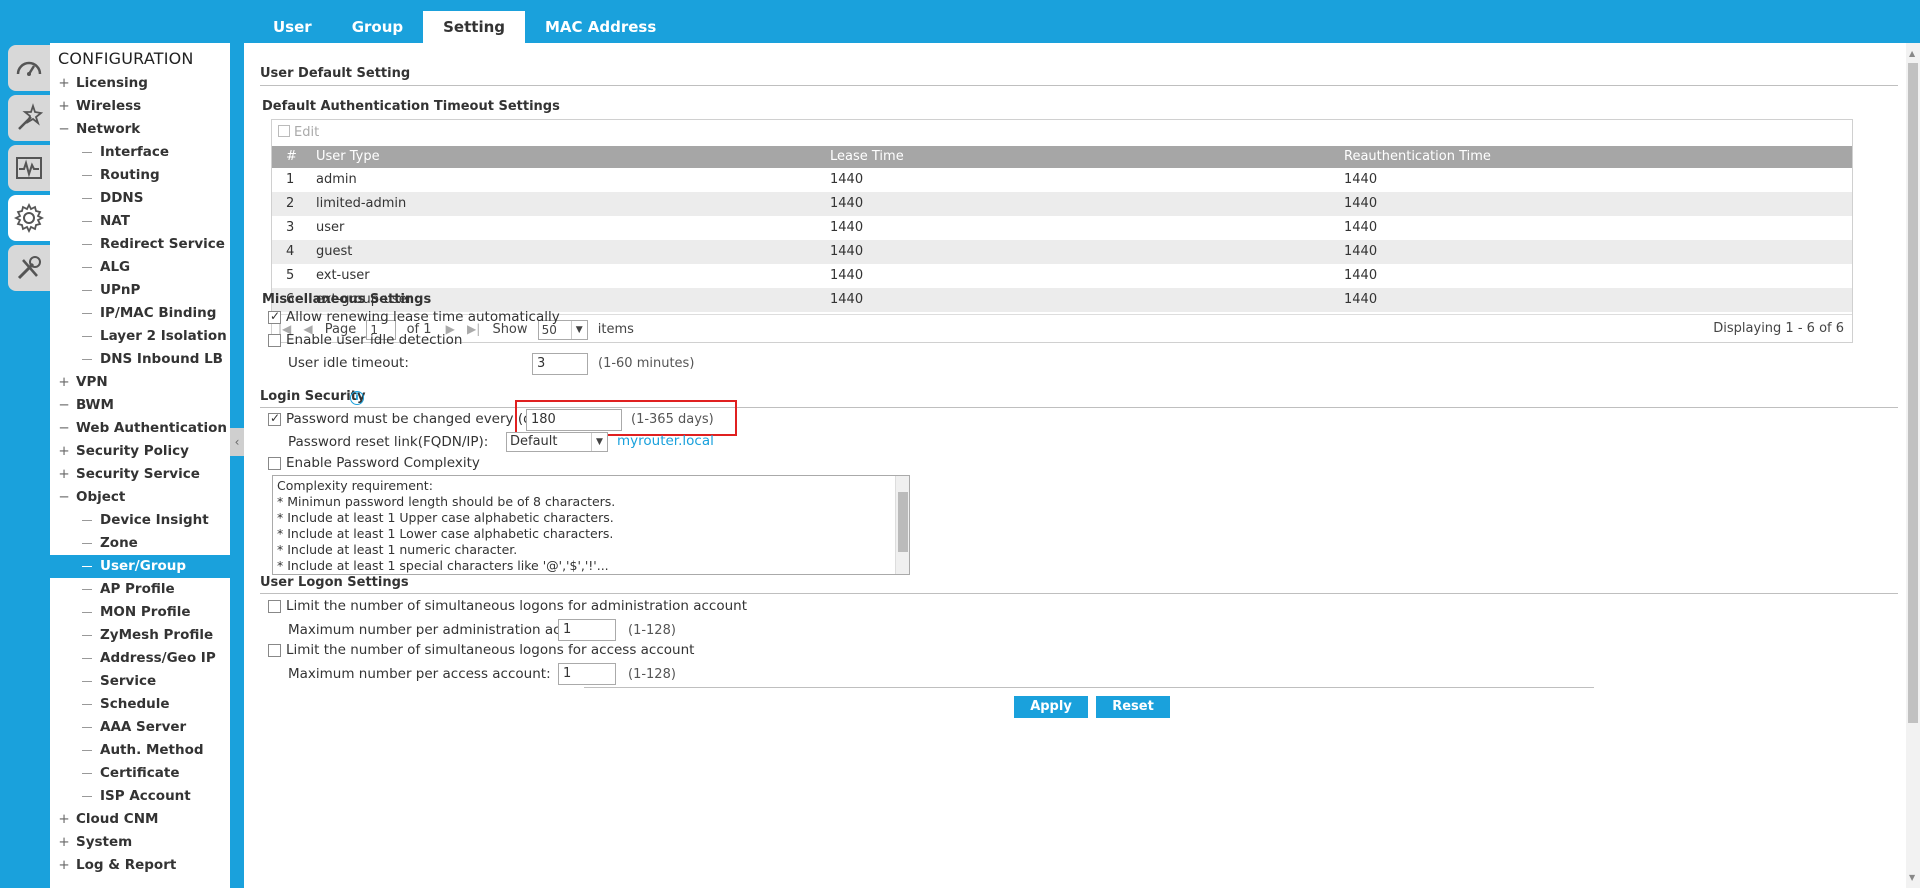 This screenshot has width=1920, height=888. I want to click on nav-item-certificate: Certificate, so click(140, 773).